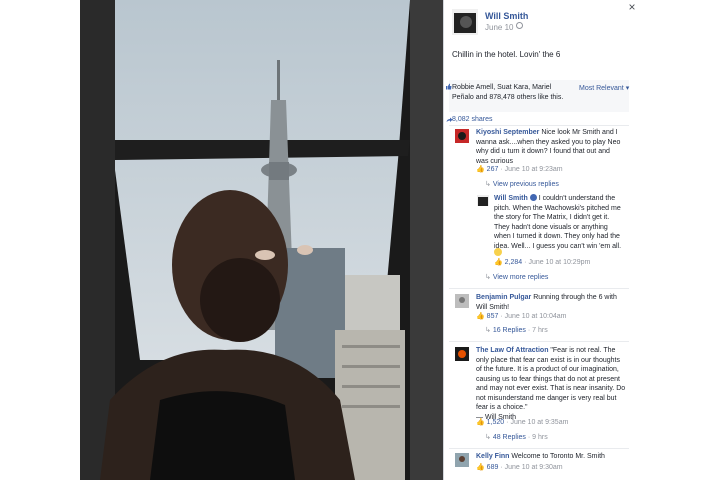  What do you see at coordinates (449, 86) in the screenshot?
I see `like-icon` at bounding box center [449, 86].